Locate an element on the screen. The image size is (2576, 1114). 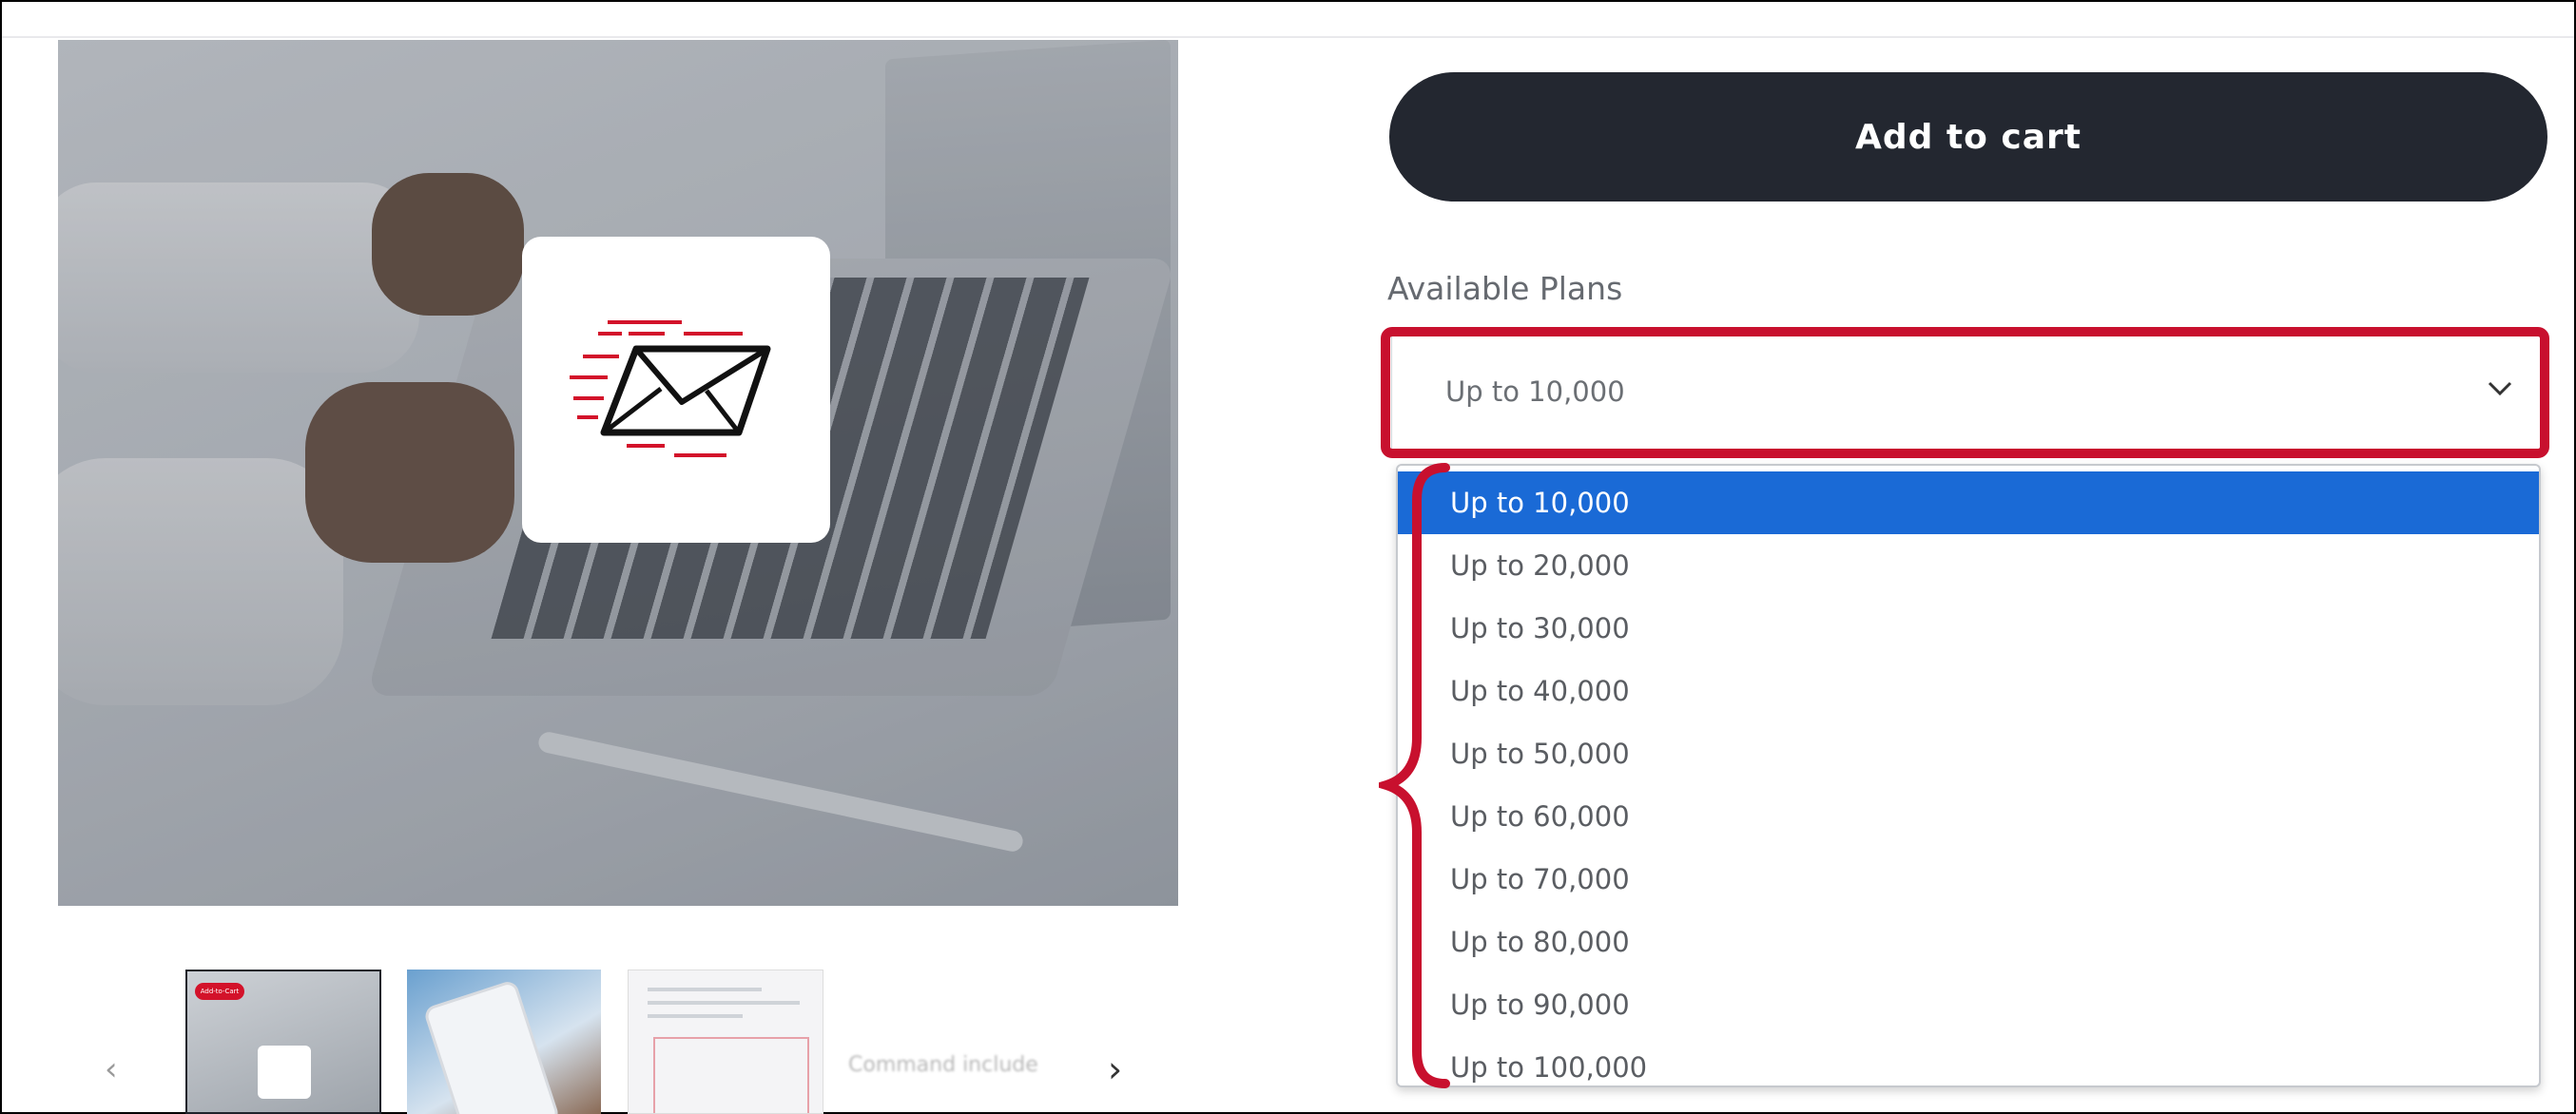
gallery-next-button: › is located at coordinates (1115, 1069).